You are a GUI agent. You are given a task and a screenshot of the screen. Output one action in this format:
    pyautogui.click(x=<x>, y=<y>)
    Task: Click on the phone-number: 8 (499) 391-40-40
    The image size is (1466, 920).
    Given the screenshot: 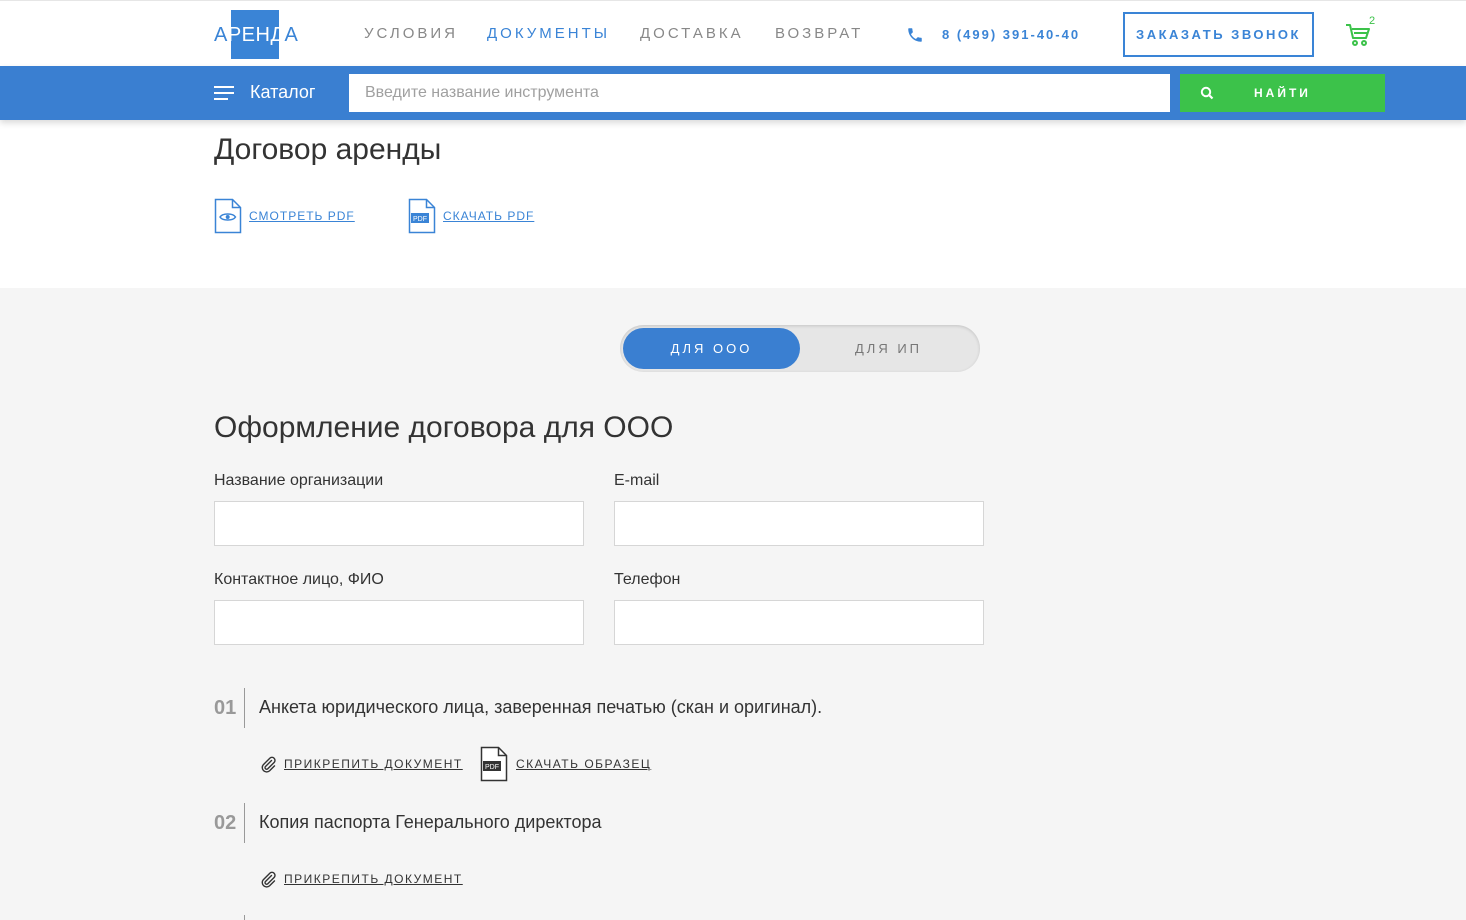 What is the action you would take?
    pyautogui.click(x=1011, y=34)
    